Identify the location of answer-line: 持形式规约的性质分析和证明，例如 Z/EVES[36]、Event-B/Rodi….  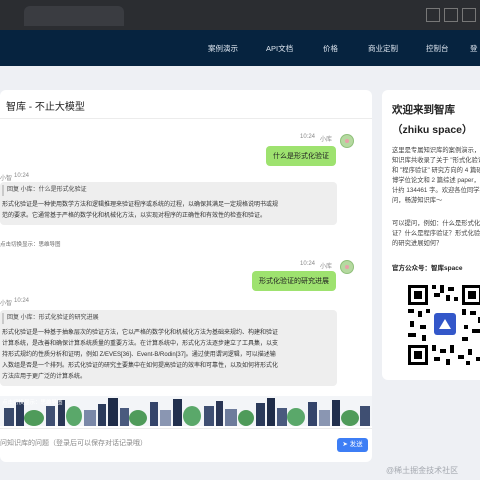
(139, 355).